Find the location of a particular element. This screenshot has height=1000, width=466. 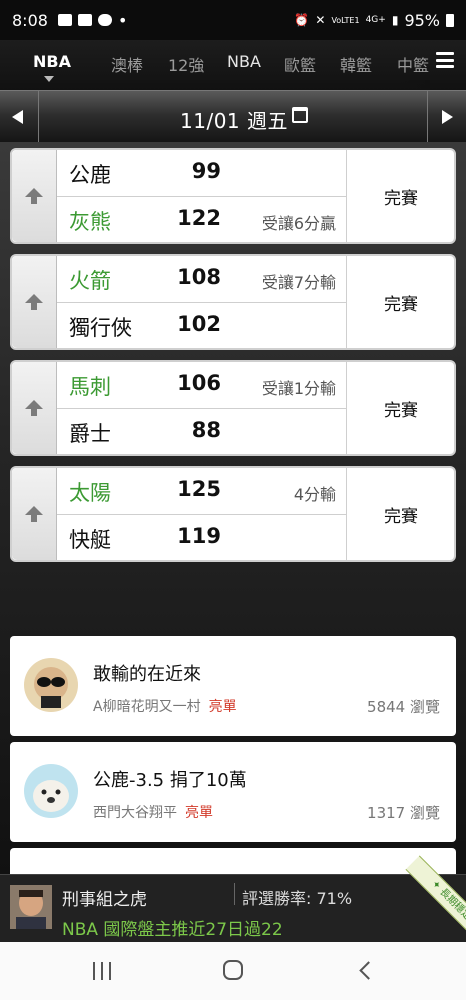

team-name: 獨行俠 is located at coordinates (100, 328).